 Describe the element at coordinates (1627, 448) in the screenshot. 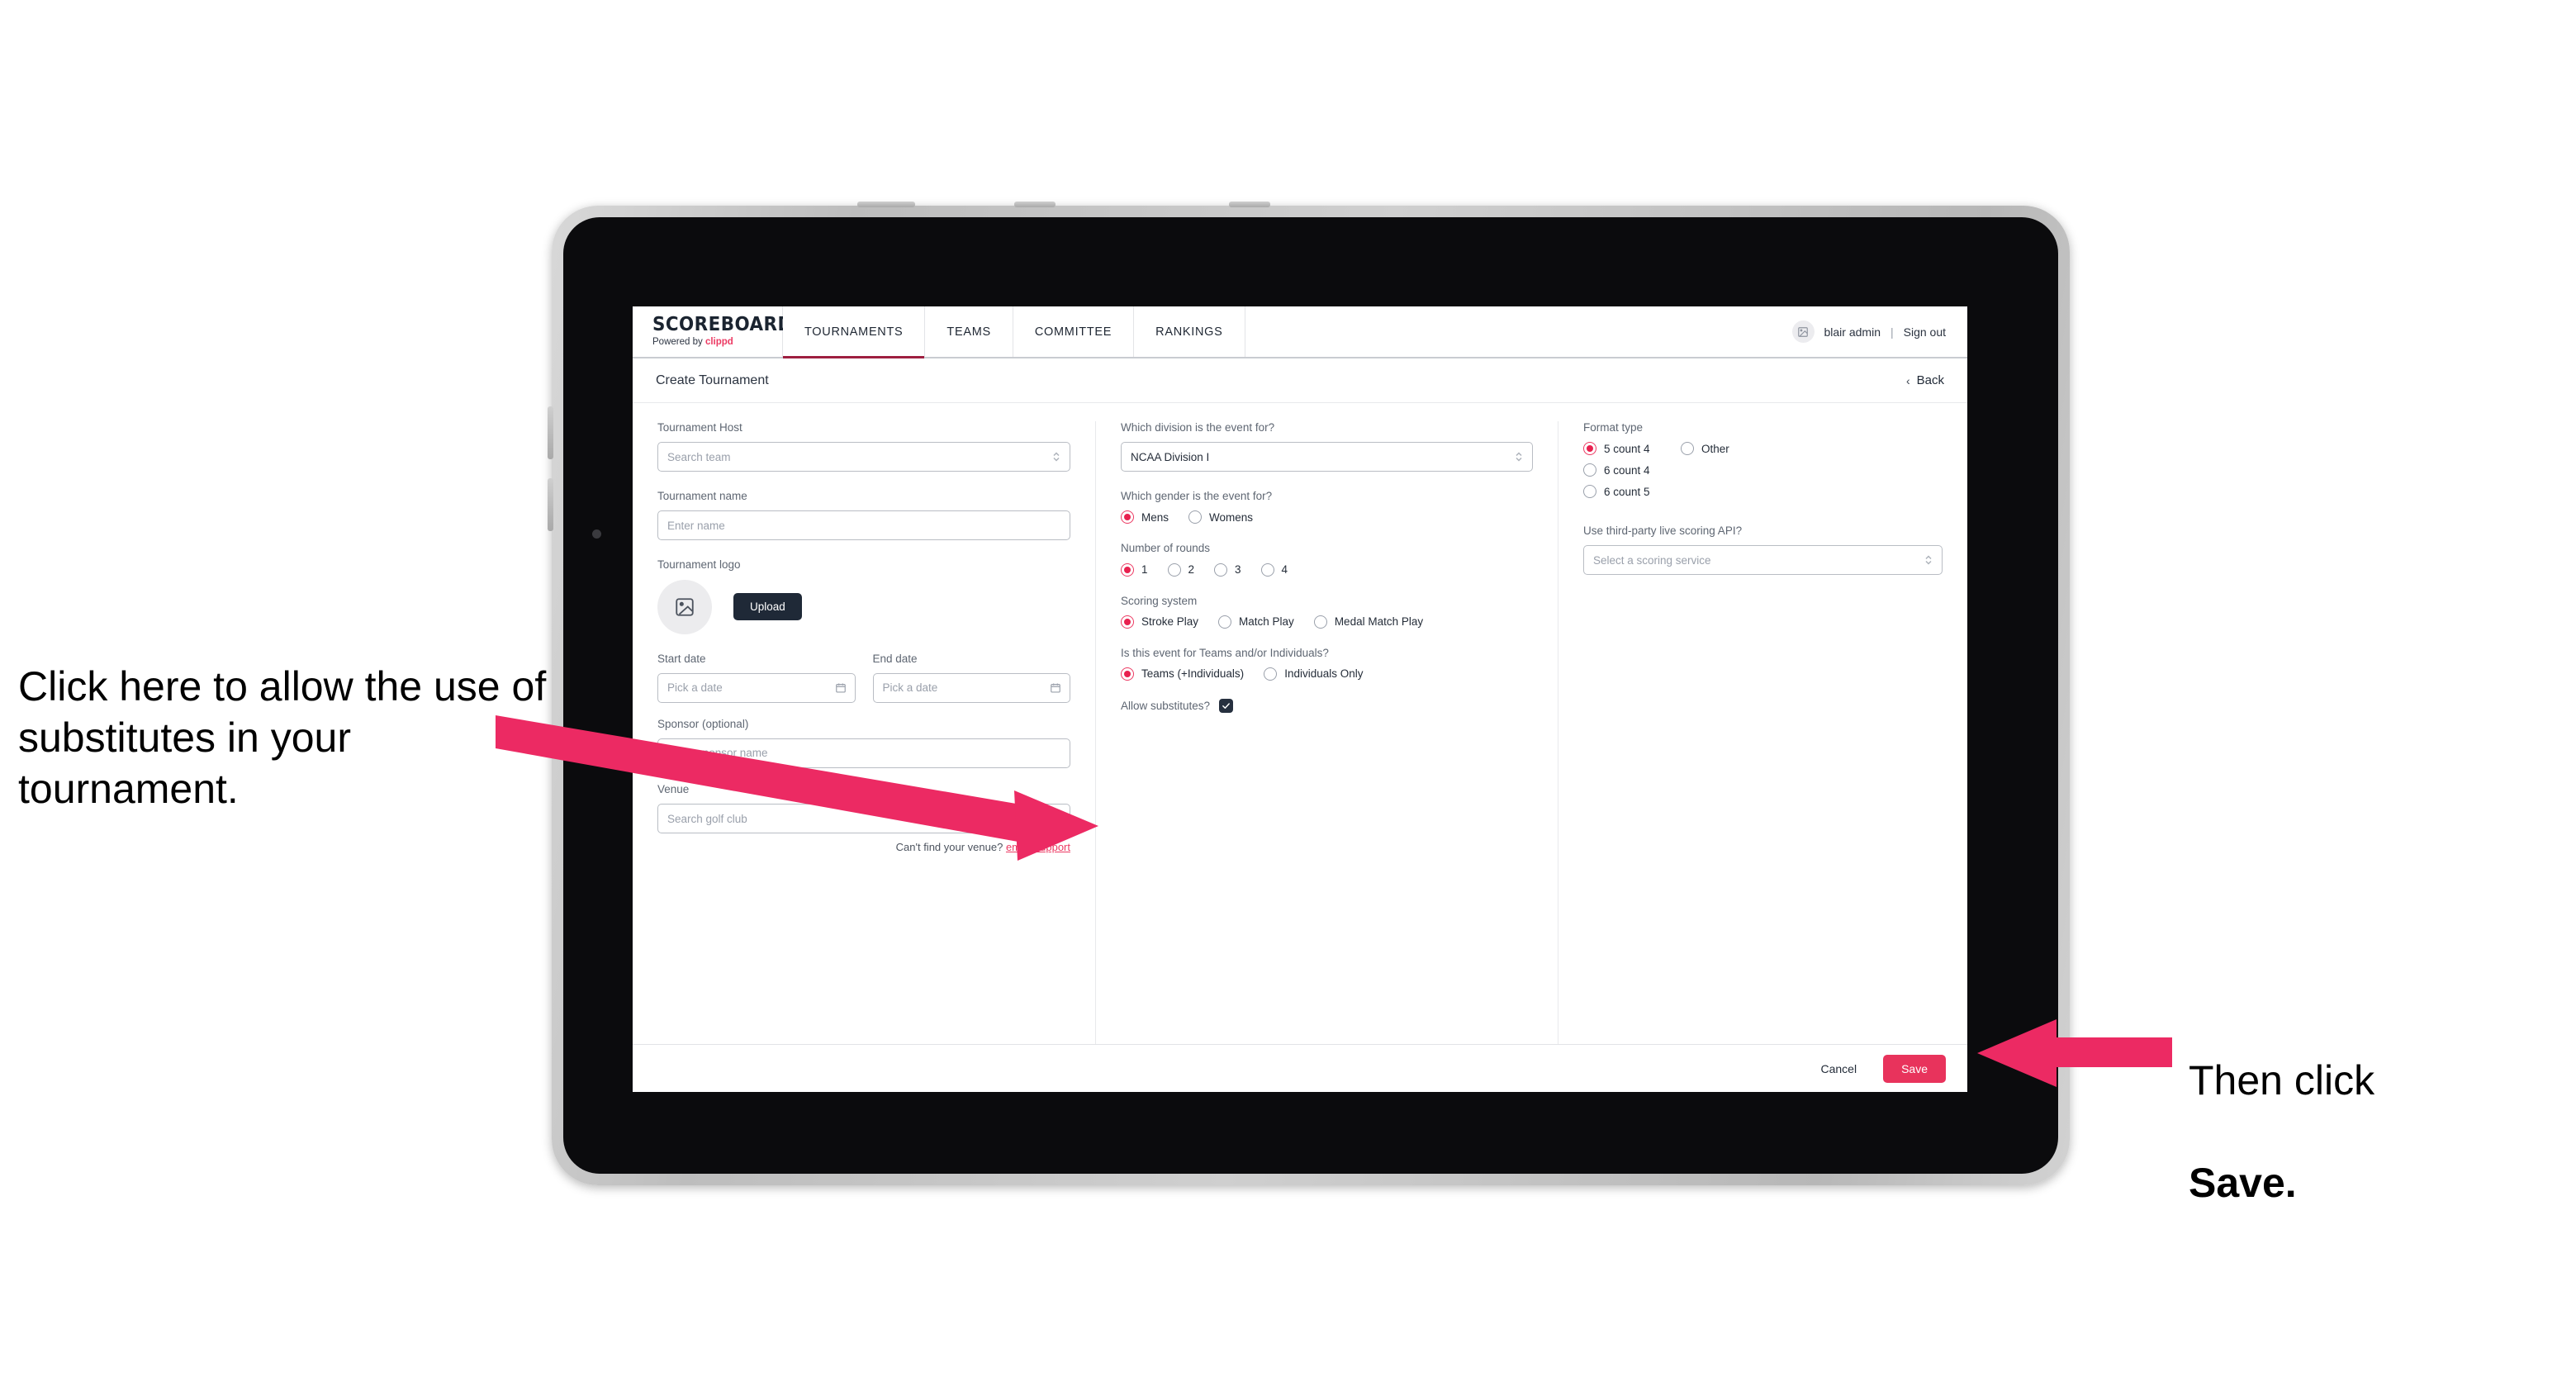

I see `format-option-5-count-4-label: 5 count 4` at that location.